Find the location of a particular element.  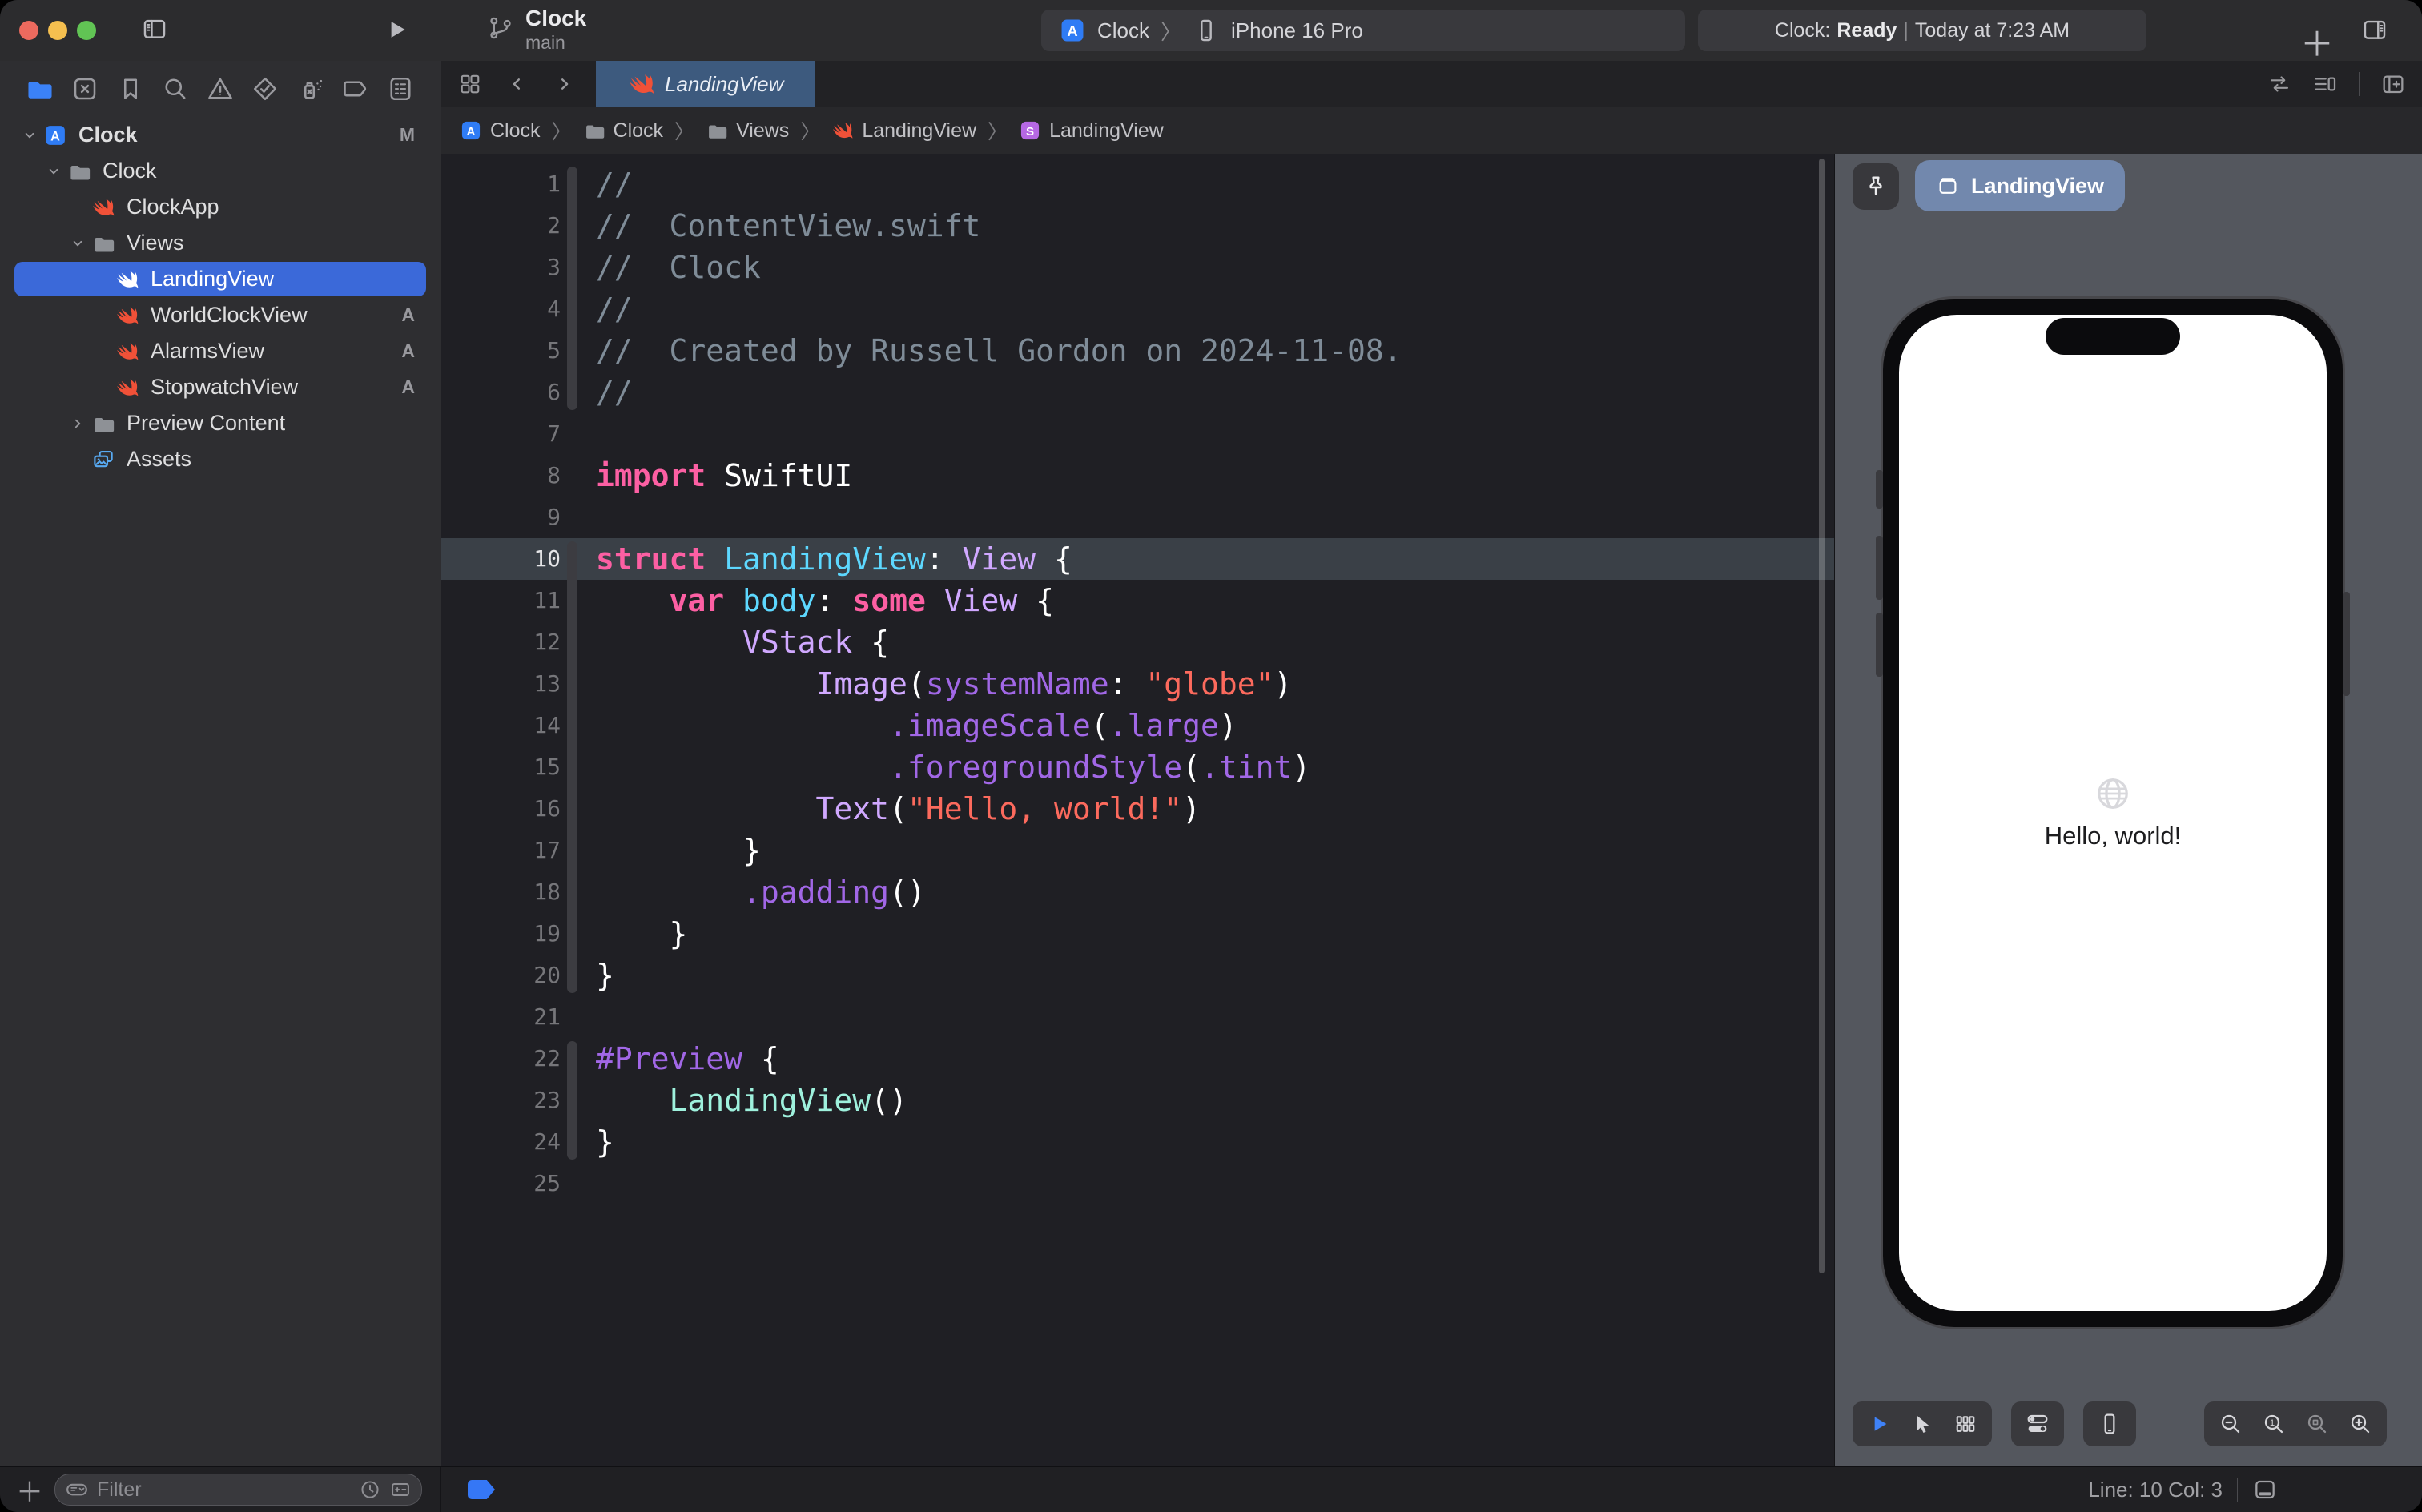

variants-button is located at coordinates (1966, 1423).